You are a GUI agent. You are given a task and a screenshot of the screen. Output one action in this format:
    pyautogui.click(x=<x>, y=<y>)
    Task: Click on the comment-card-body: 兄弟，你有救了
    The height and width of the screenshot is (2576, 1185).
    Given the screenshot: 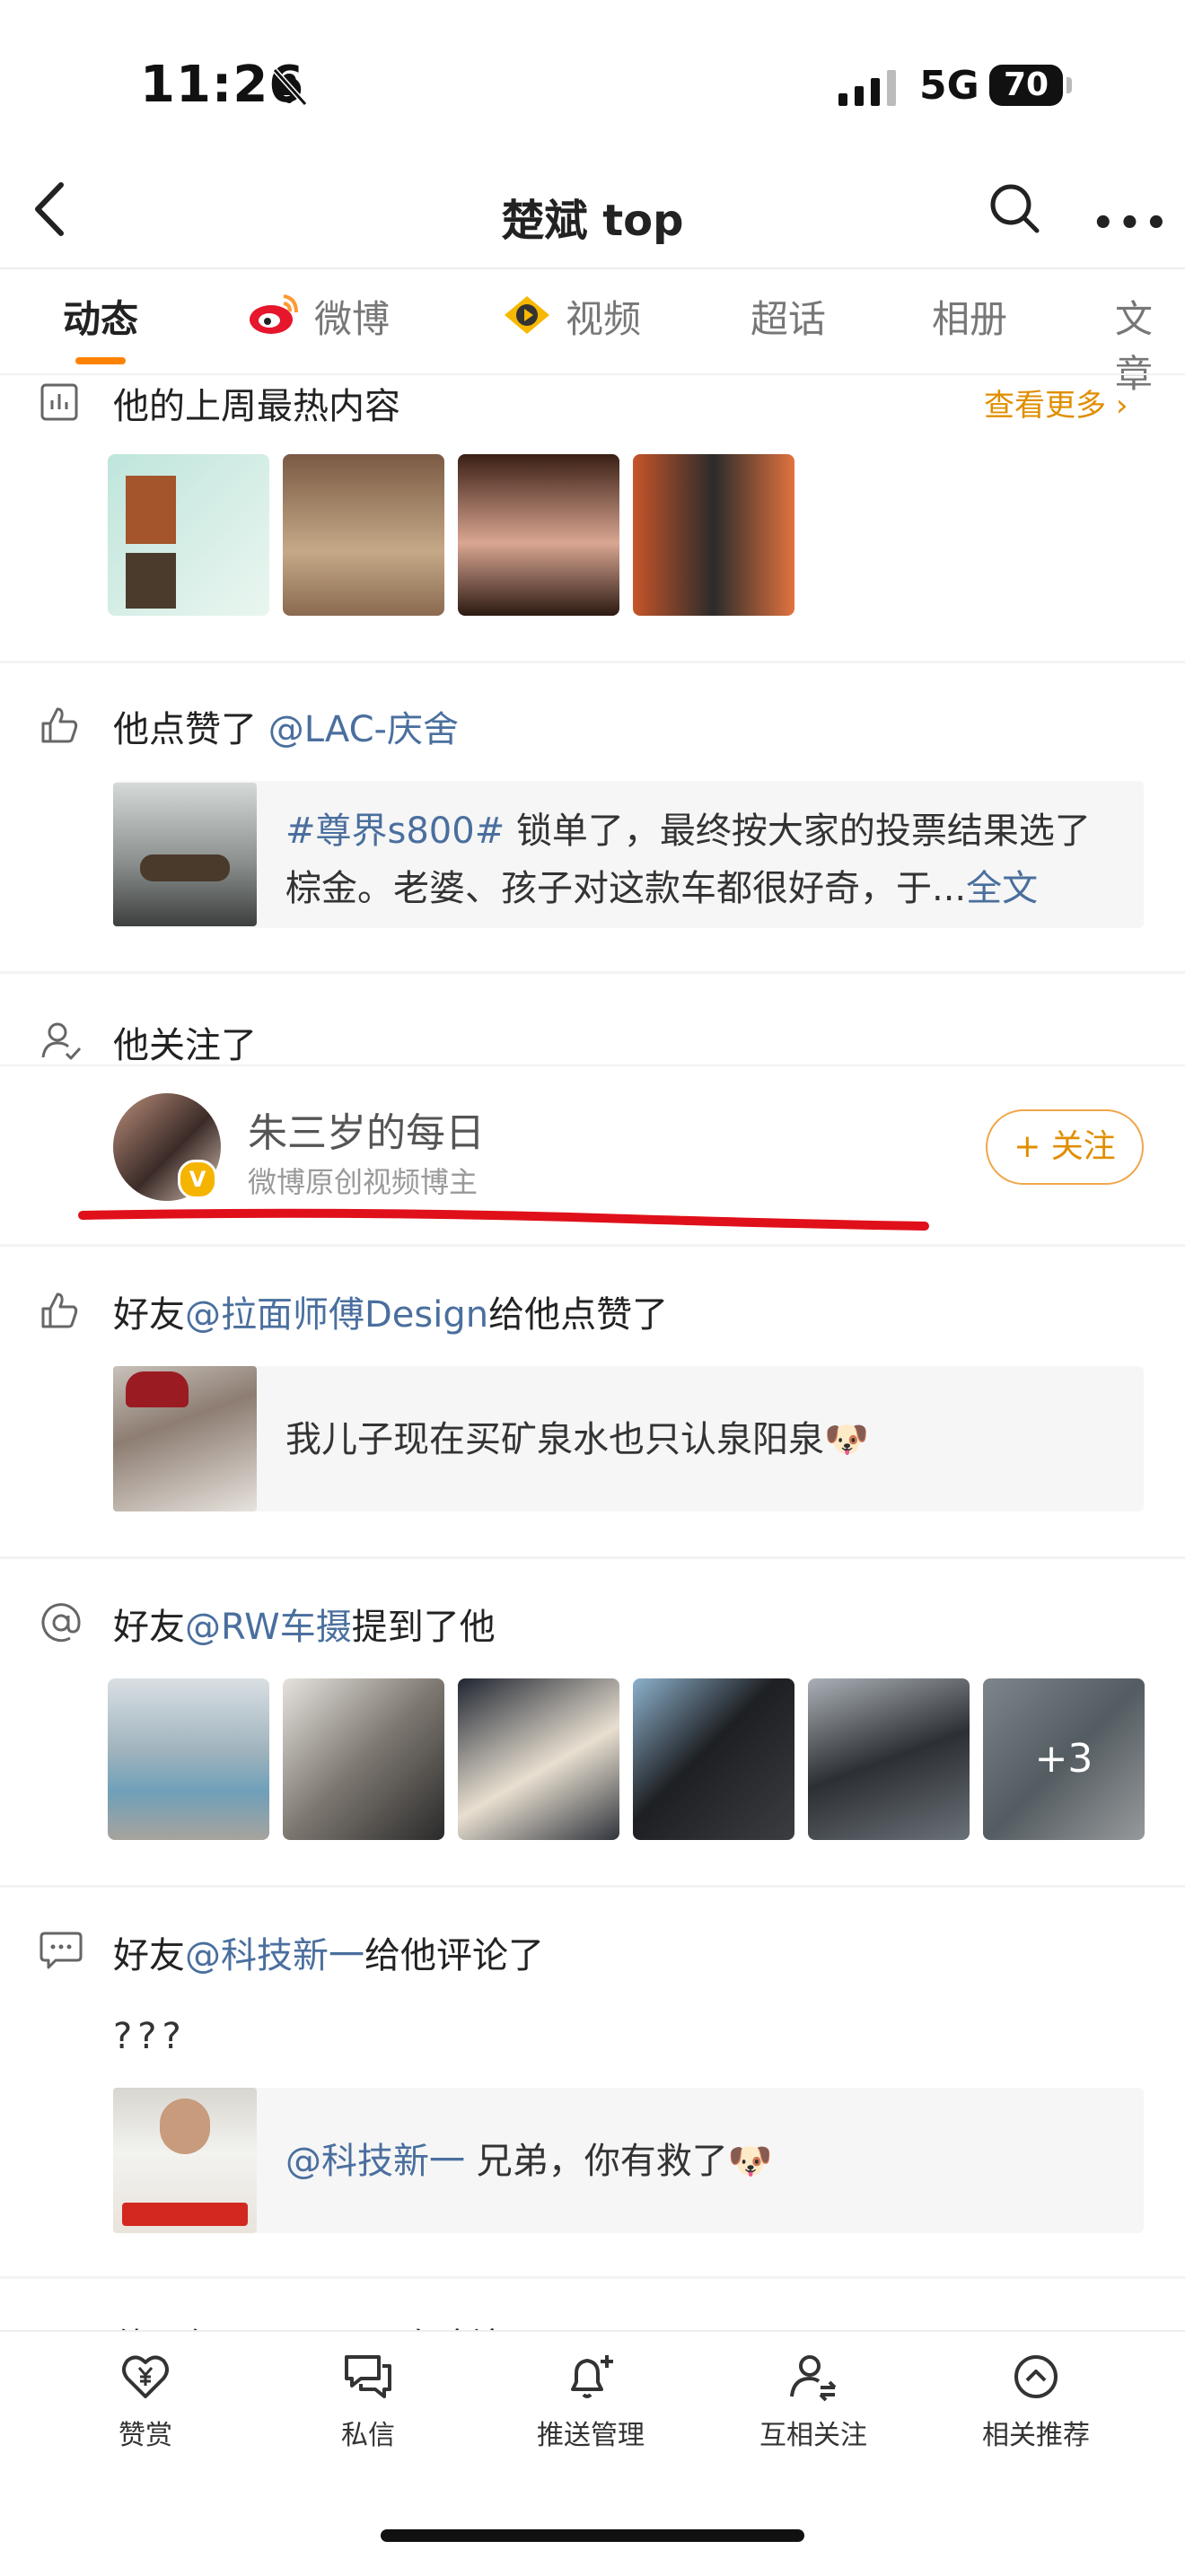 What is the action you would take?
    pyautogui.click(x=602, y=2161)
    